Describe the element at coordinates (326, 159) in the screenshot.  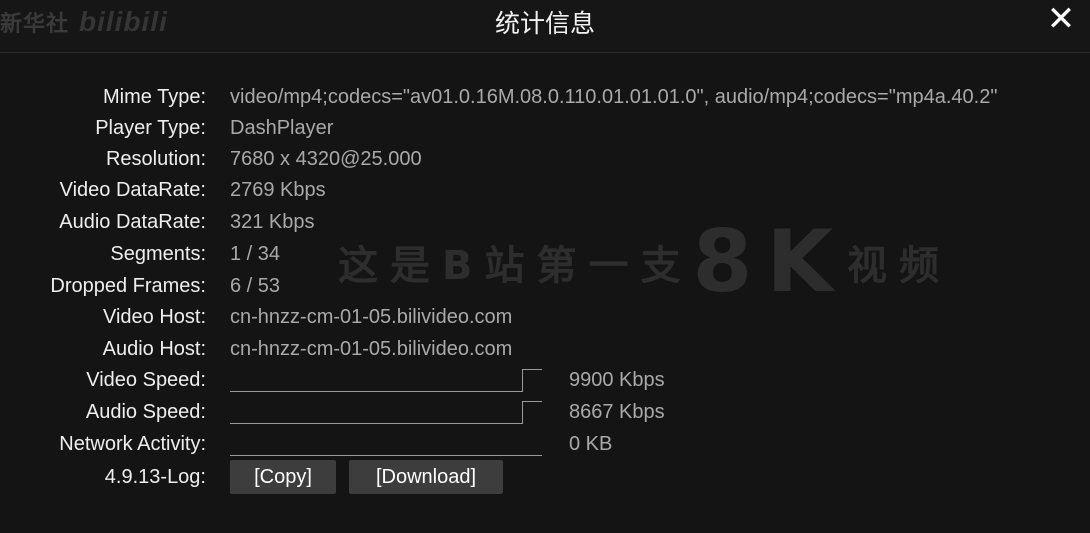
I see `resolution-value: 7680 x 4320@25.000` at that location.